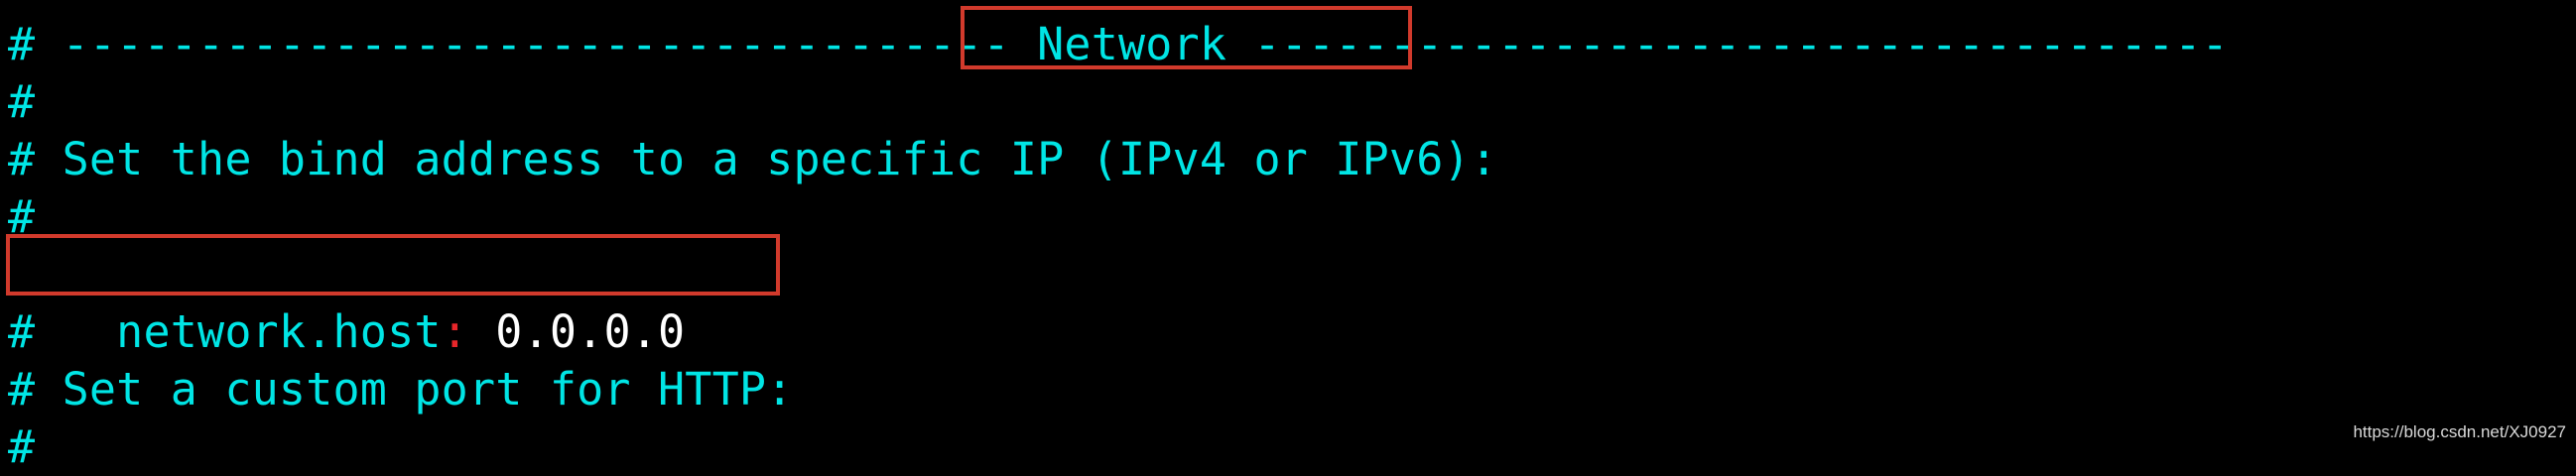 This screenshot has width=2576, height=476. Describe the element at coordinates (279, 331) in the screenshot. I see `setting-key: network.host` at that location.